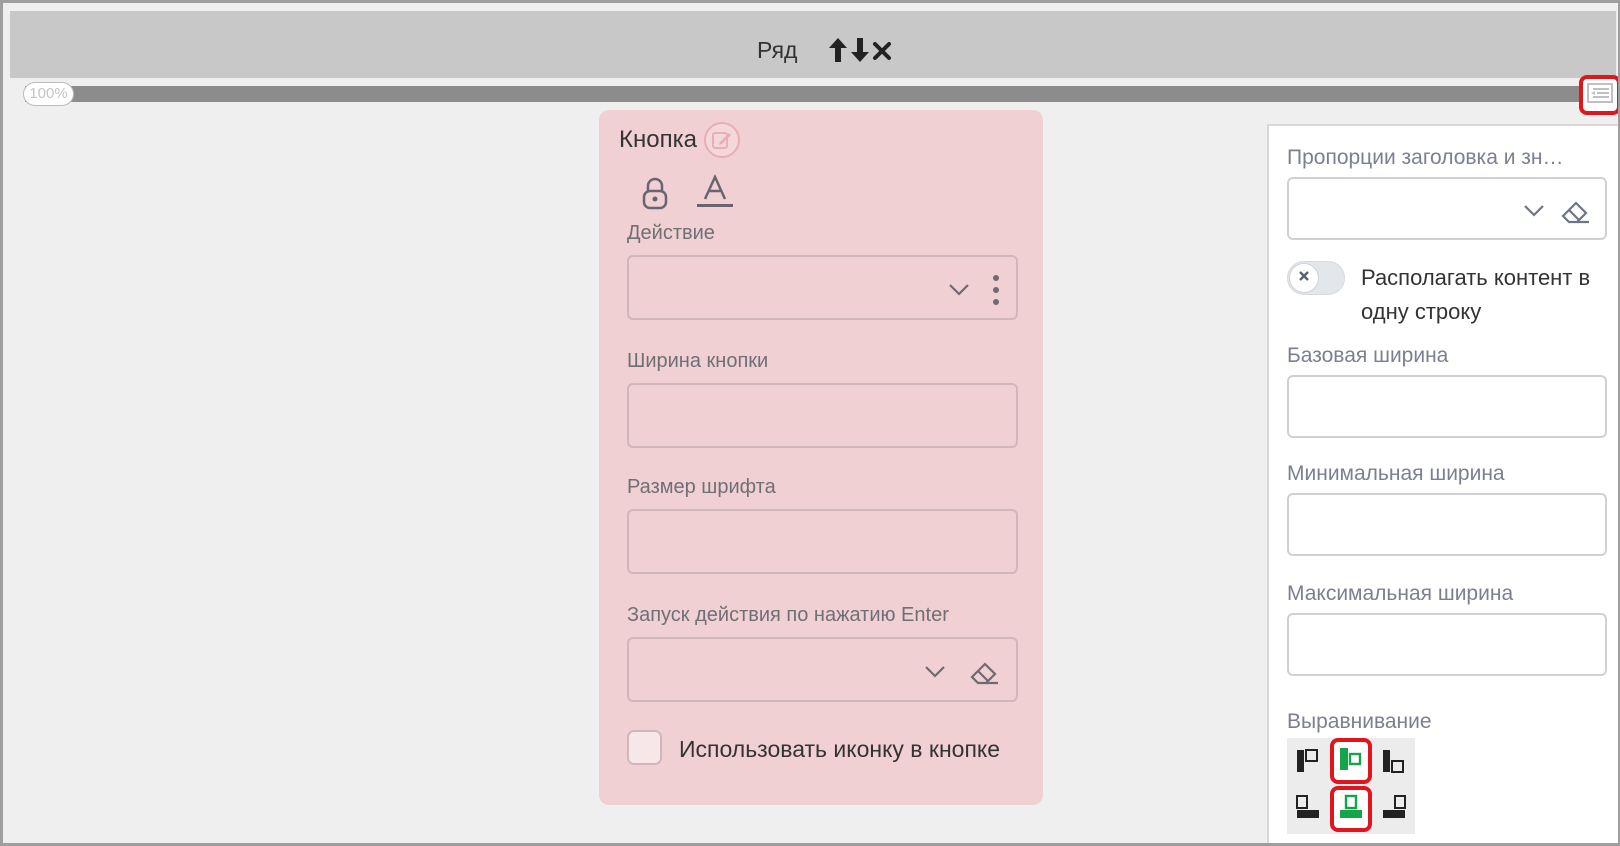  Describe the element at coordinates (722, 140) in the screenshot. I see `edit-icon` at that location.